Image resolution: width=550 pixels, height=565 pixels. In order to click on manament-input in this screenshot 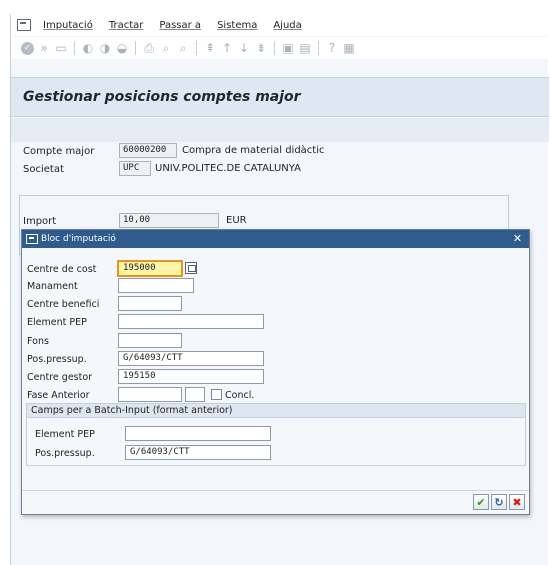, I will do `click(156, 285)`.